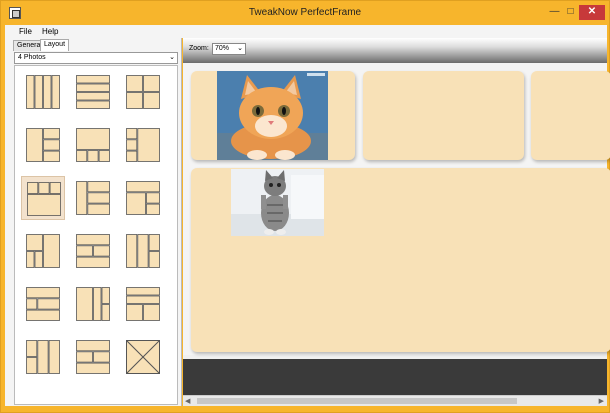 The height and width of the screenshot is (413, 610). I want to click on window-title: TweakNow PerfectFrame, so click(305, 12).